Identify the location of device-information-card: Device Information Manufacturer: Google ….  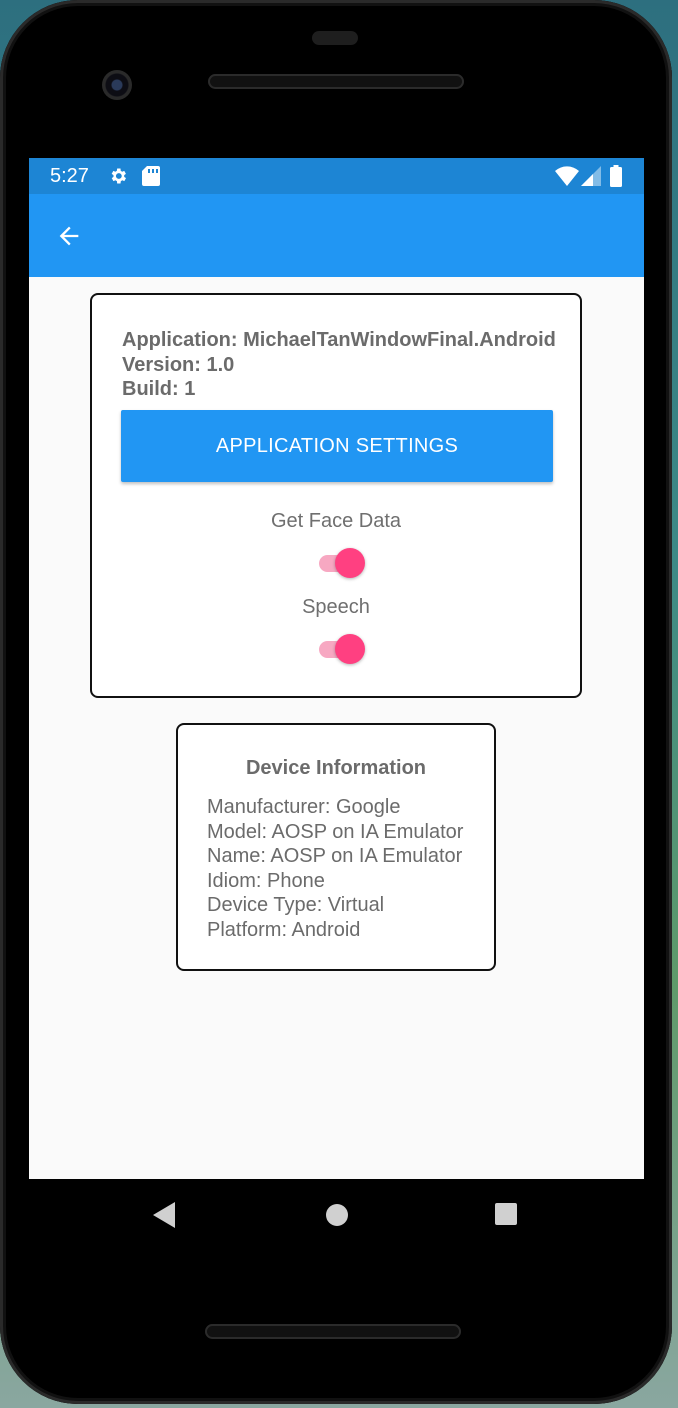
(336, 847).